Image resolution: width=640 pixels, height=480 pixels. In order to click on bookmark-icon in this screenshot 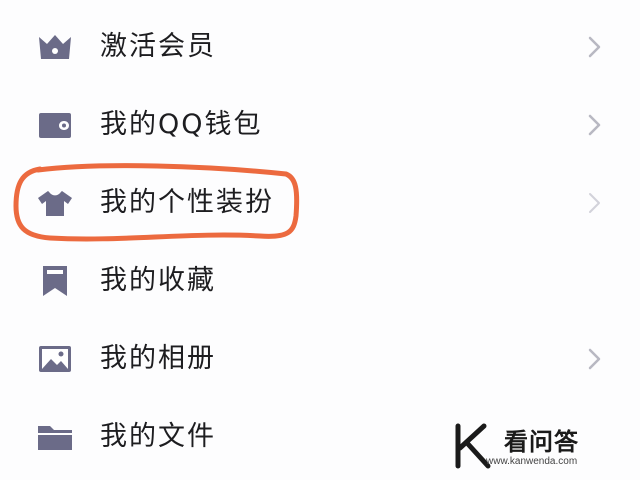, I will do `click(55, 281)`.